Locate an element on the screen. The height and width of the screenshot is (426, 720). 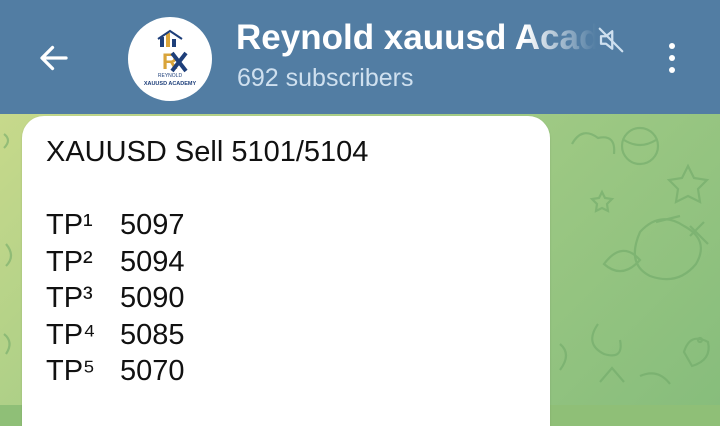
take-profit-row: TP² 5094 is located at coordinates (207, 262).